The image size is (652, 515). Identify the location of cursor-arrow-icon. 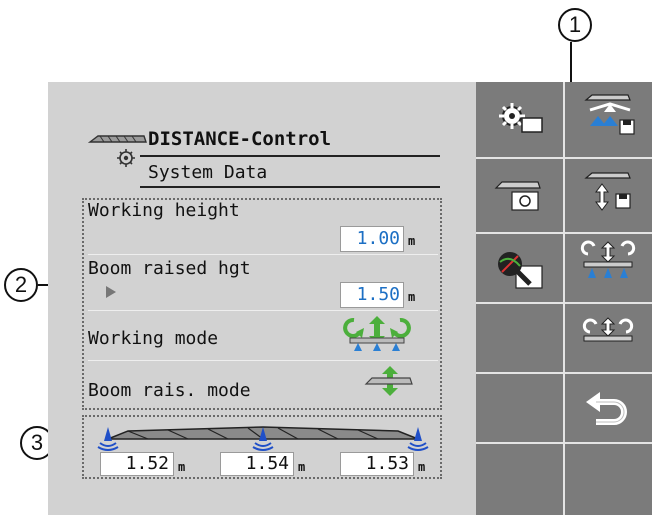
(111, 292).